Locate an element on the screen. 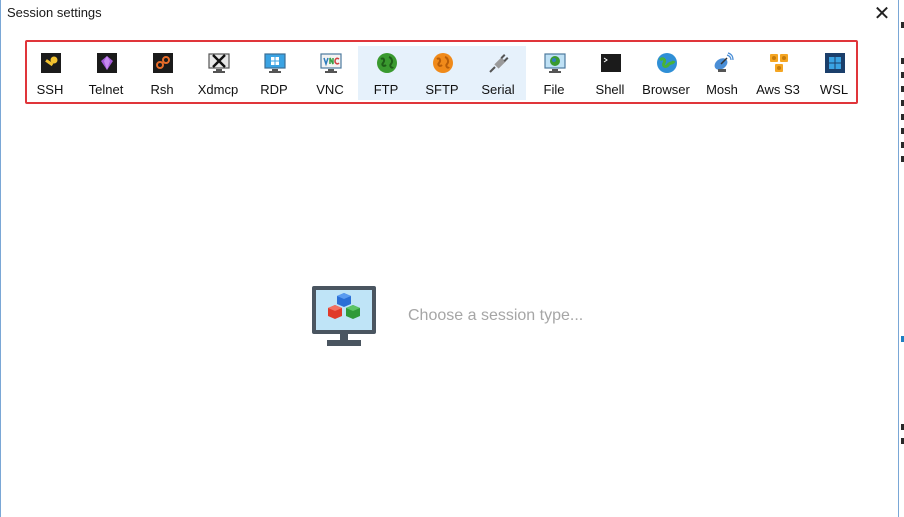 This screenshot has width=904, height=517. session-type-label: Aws S3 is located at coordinates (778, 89).